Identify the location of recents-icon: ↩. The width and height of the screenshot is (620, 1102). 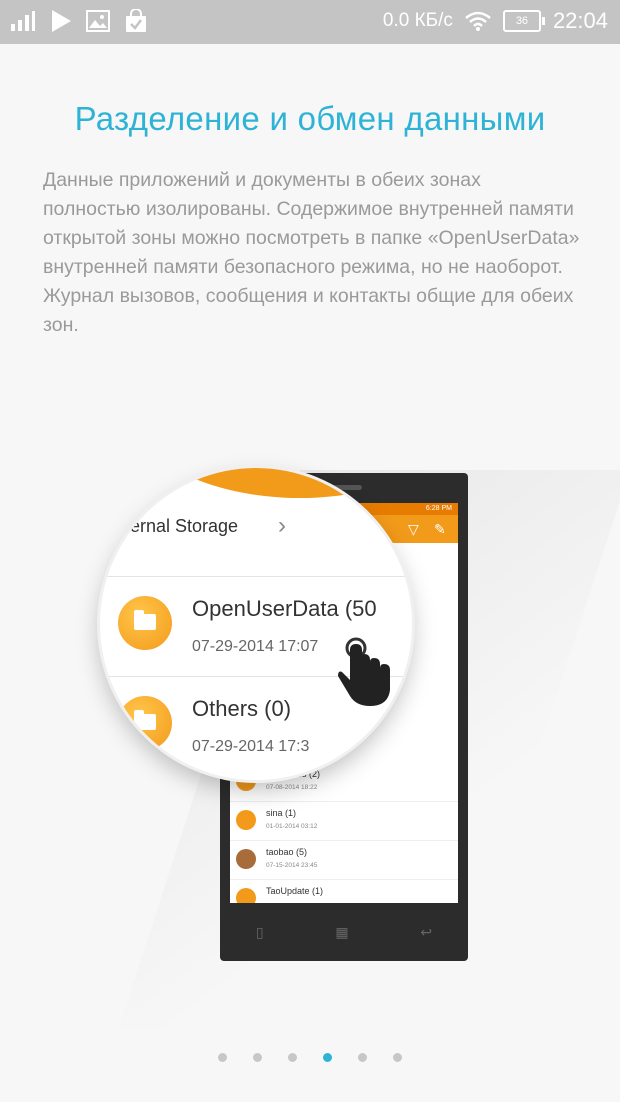
(426, 931).